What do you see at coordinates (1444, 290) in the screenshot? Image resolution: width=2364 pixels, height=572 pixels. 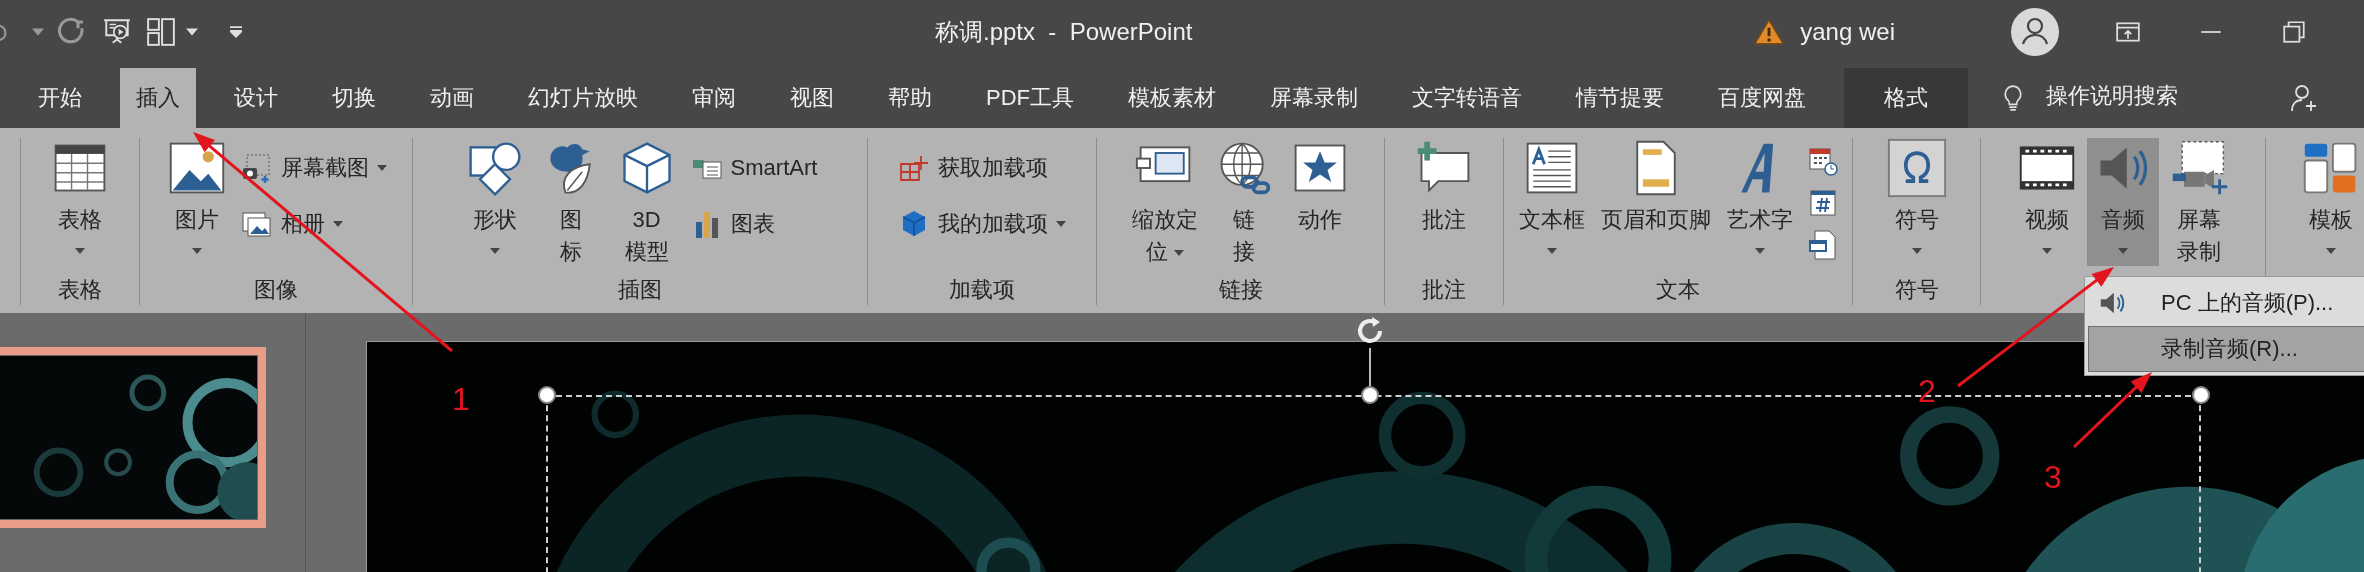 I see `group-label: 批注` at bounding box center [1444, 290].